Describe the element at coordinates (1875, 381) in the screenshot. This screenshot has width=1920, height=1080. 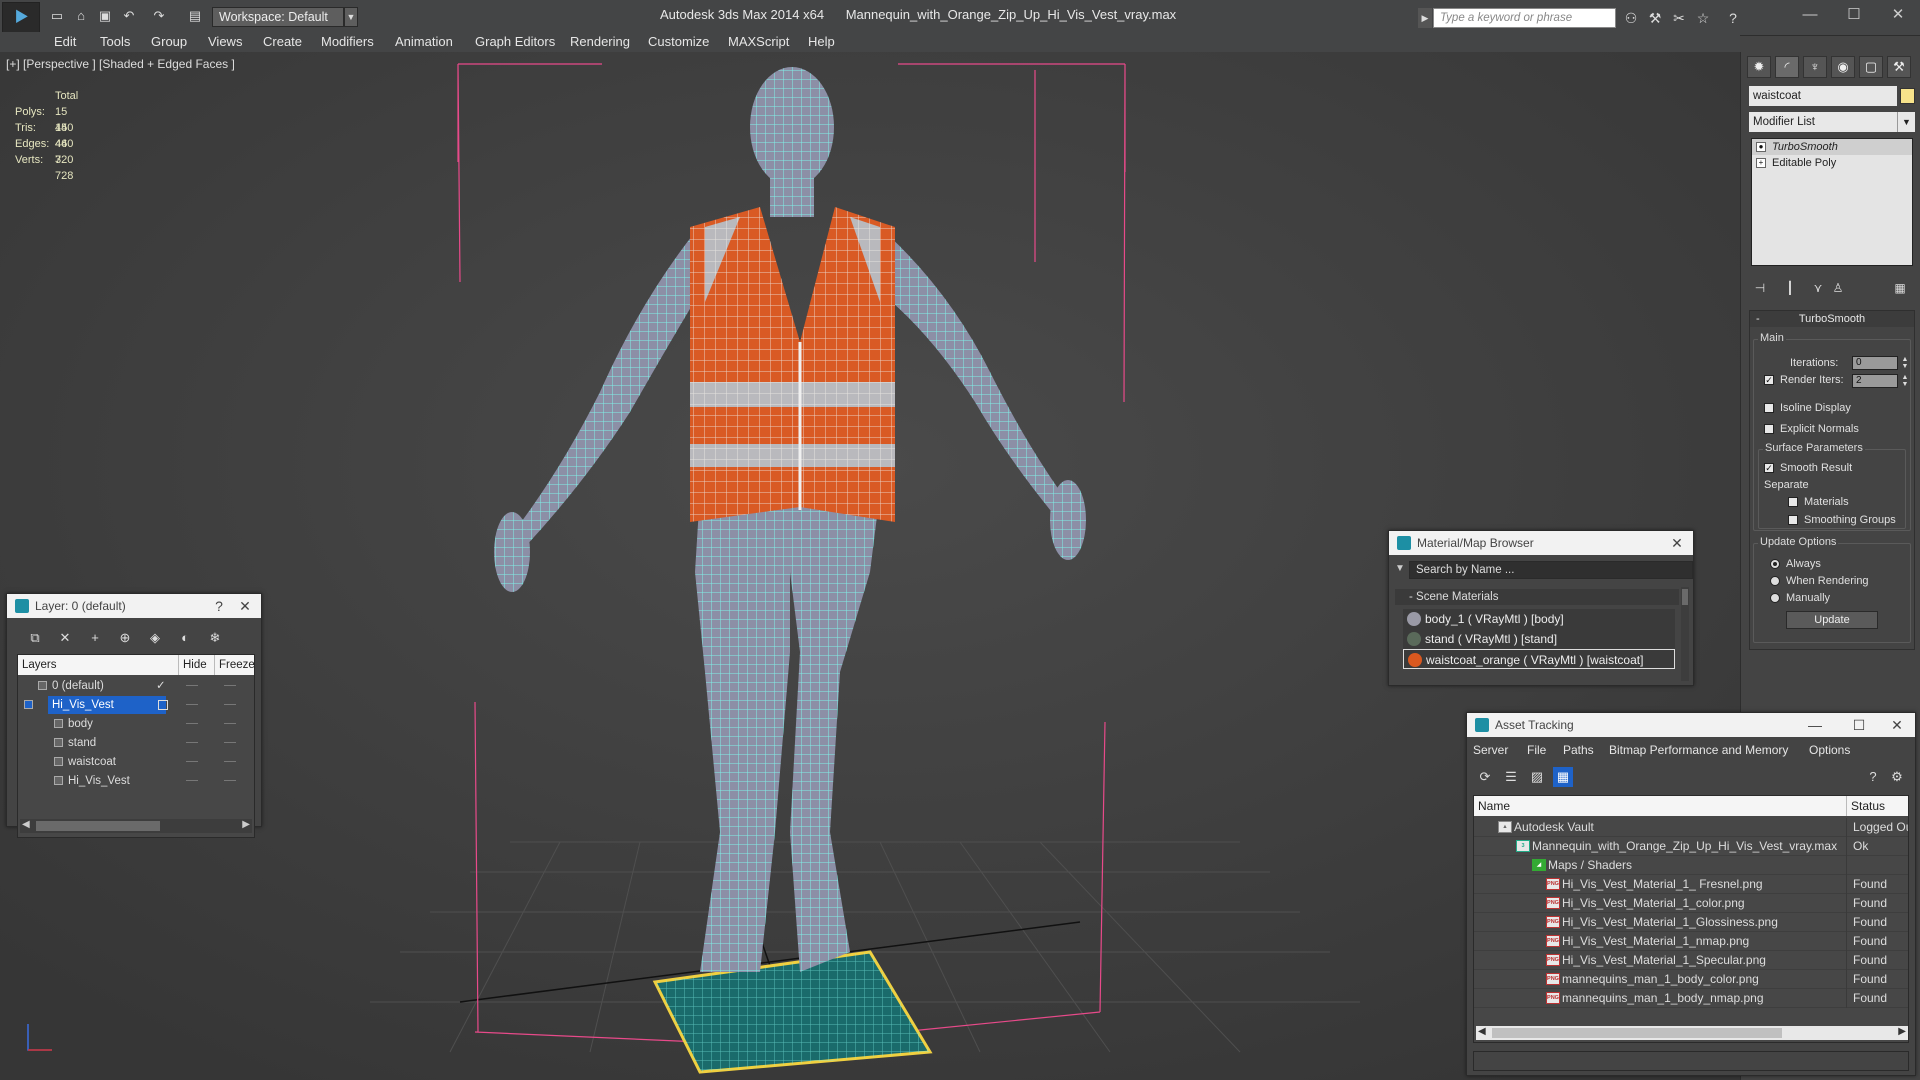
I see `render-iters-spinner: 2` at that location.